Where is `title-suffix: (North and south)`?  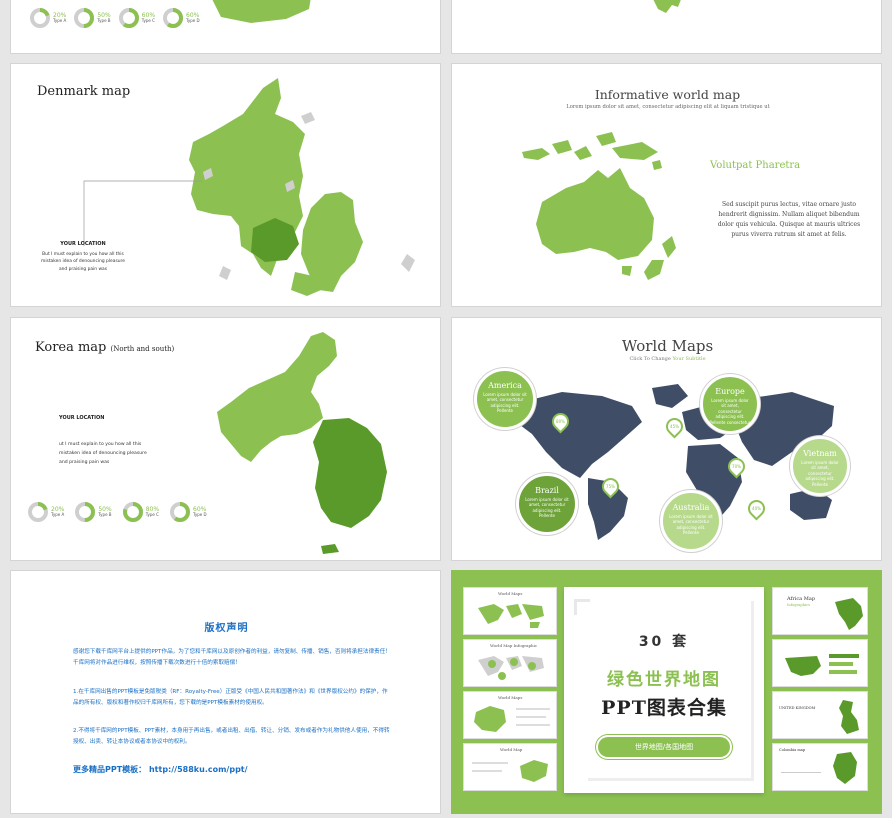 title-suffix: (North and south) is located at coordinates (142, 349).